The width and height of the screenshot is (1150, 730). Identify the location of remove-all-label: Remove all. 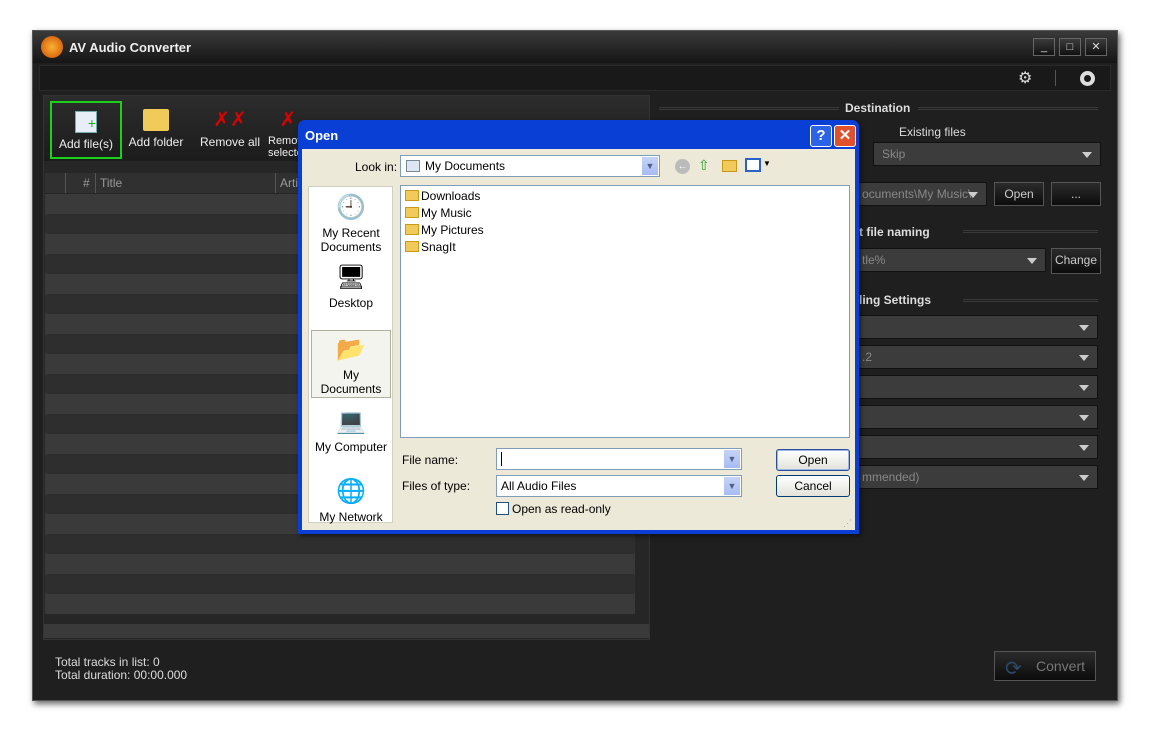
(230, 142).